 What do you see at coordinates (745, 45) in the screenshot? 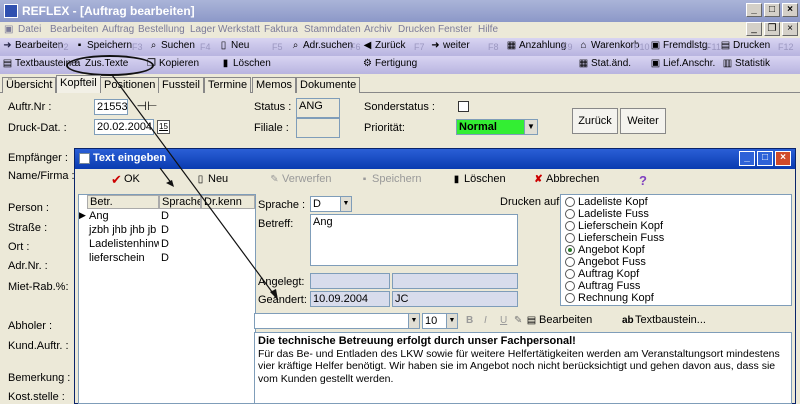
I see `drucken-button: ▤ Drucken` at bounding box center [745, 45].